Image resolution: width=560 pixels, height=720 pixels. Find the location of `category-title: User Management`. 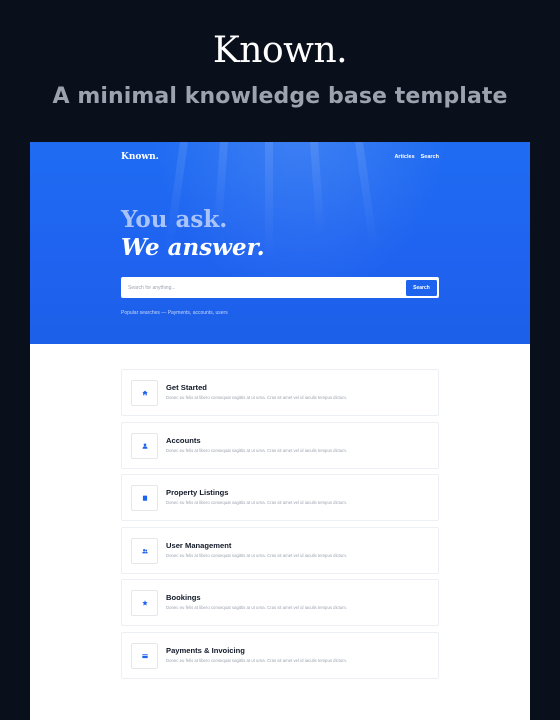

category-title: User Management is located at coordinates (199, 545).